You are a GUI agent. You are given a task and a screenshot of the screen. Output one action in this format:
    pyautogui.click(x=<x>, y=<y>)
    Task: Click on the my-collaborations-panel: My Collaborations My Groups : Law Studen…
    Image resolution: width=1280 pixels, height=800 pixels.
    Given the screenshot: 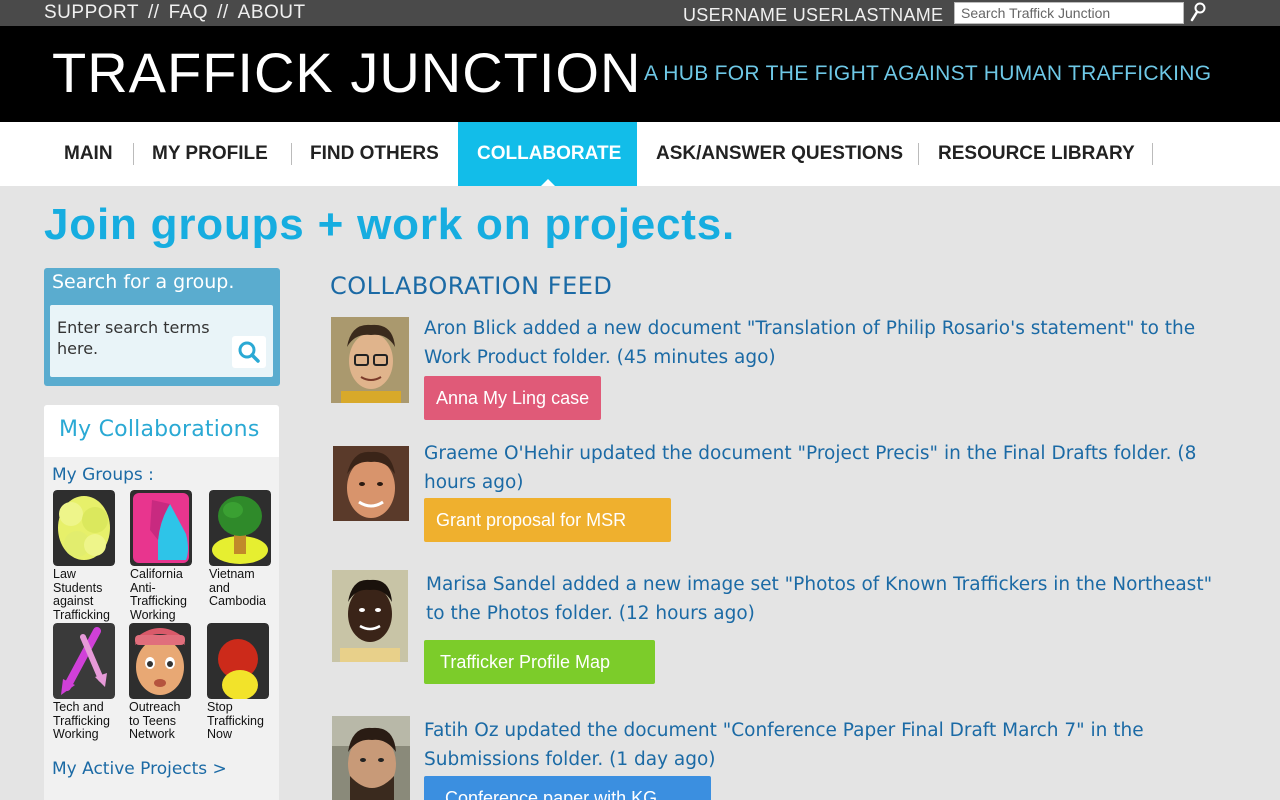 What is the action you would take?
    pyautogui.click(x=161, y=602)
    